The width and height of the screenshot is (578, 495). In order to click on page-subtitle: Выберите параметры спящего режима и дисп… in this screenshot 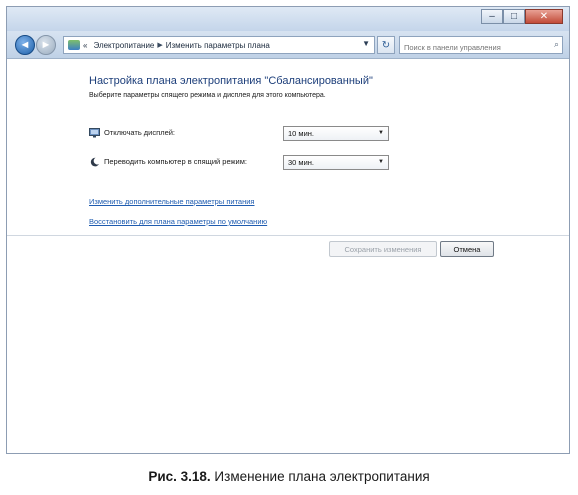, I will do `click(207, 95)`.